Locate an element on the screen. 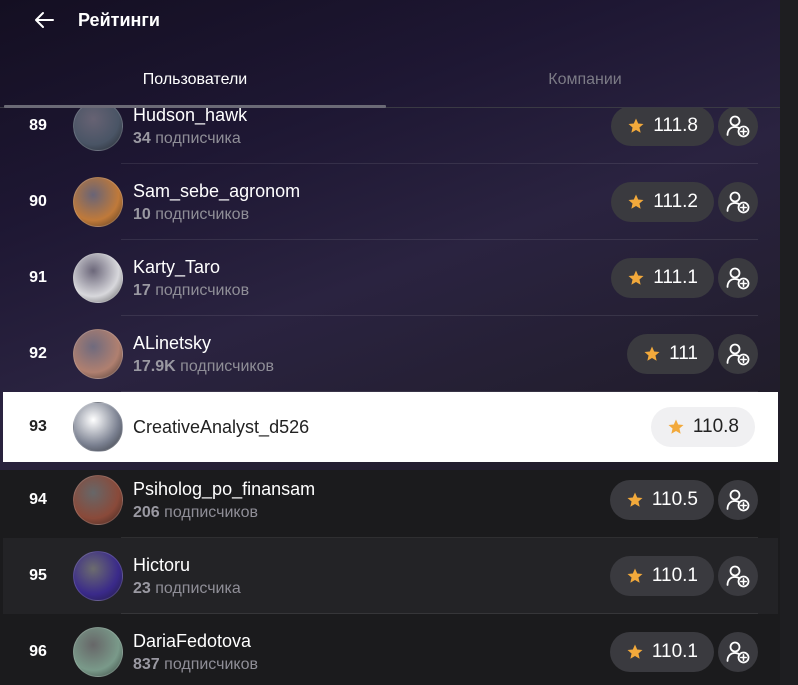  rating-badge: 111.8 is located at coordinates (662, 127).